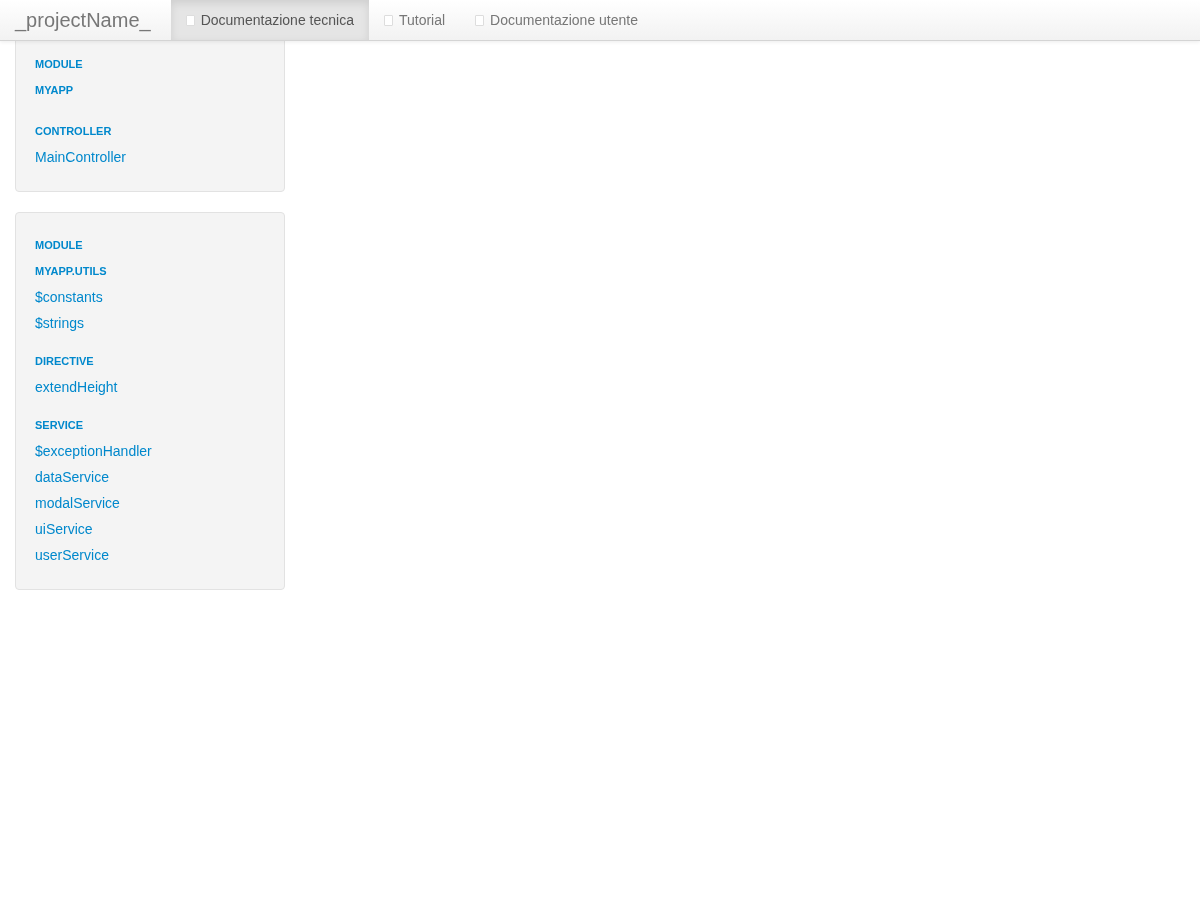  I want to click on module-name: MYAPP, so click(54, 90).